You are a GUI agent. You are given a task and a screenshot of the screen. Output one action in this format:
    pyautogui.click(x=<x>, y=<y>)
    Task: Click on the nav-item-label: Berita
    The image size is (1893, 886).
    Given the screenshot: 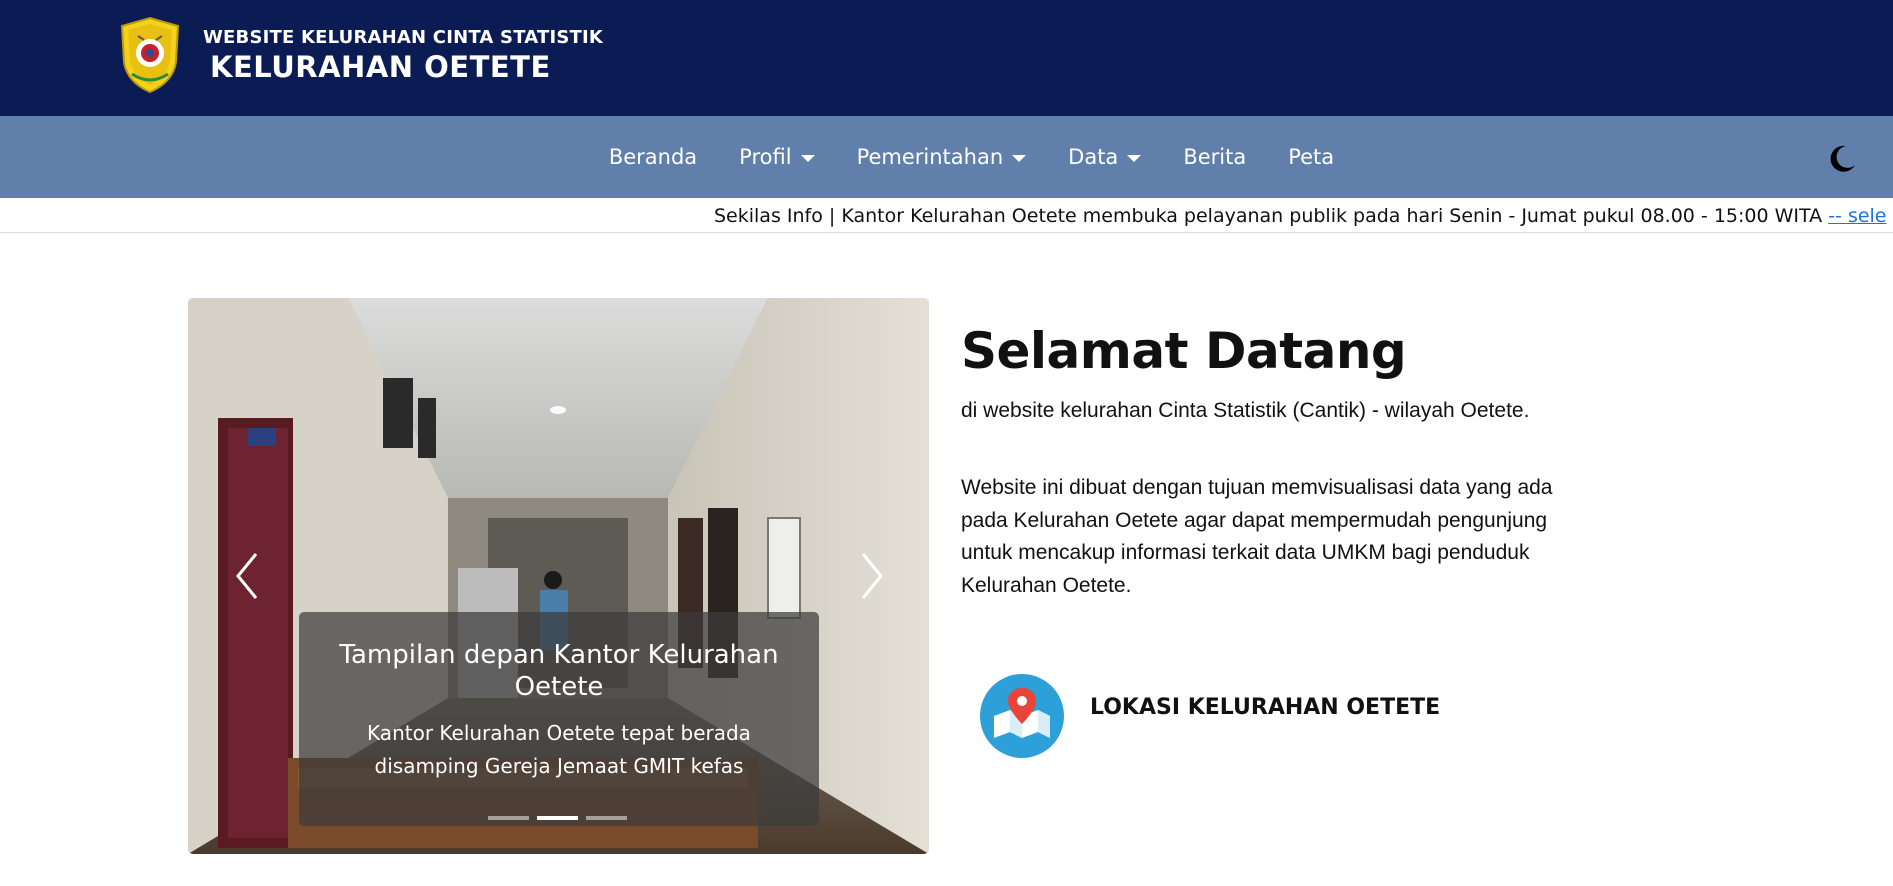 What is the action you would take?
    pyautogui.click(x=1215, y=157)
    